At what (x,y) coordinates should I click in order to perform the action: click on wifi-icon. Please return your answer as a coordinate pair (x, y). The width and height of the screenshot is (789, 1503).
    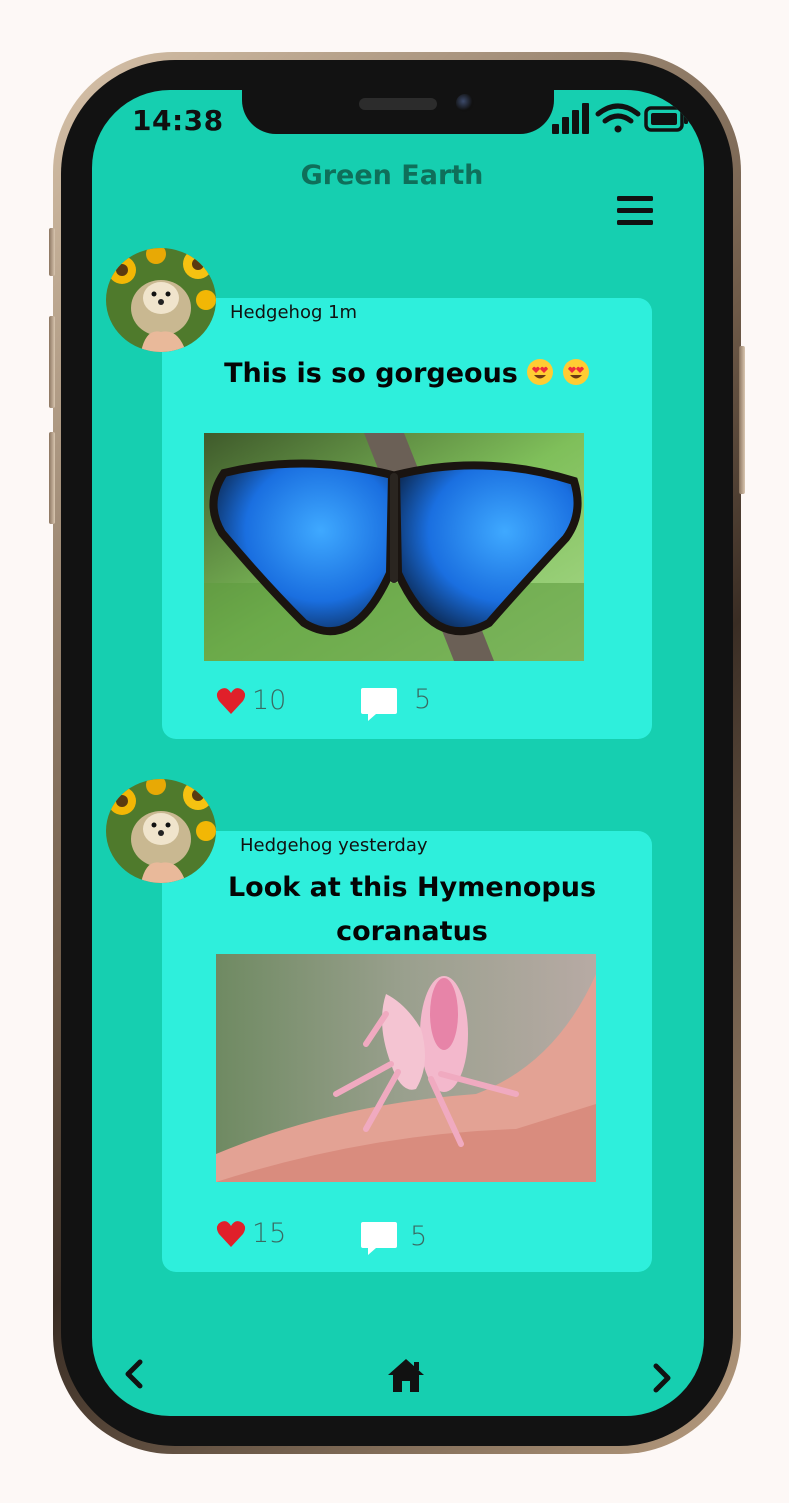
    Looking at the image, I should click on (618, 118).